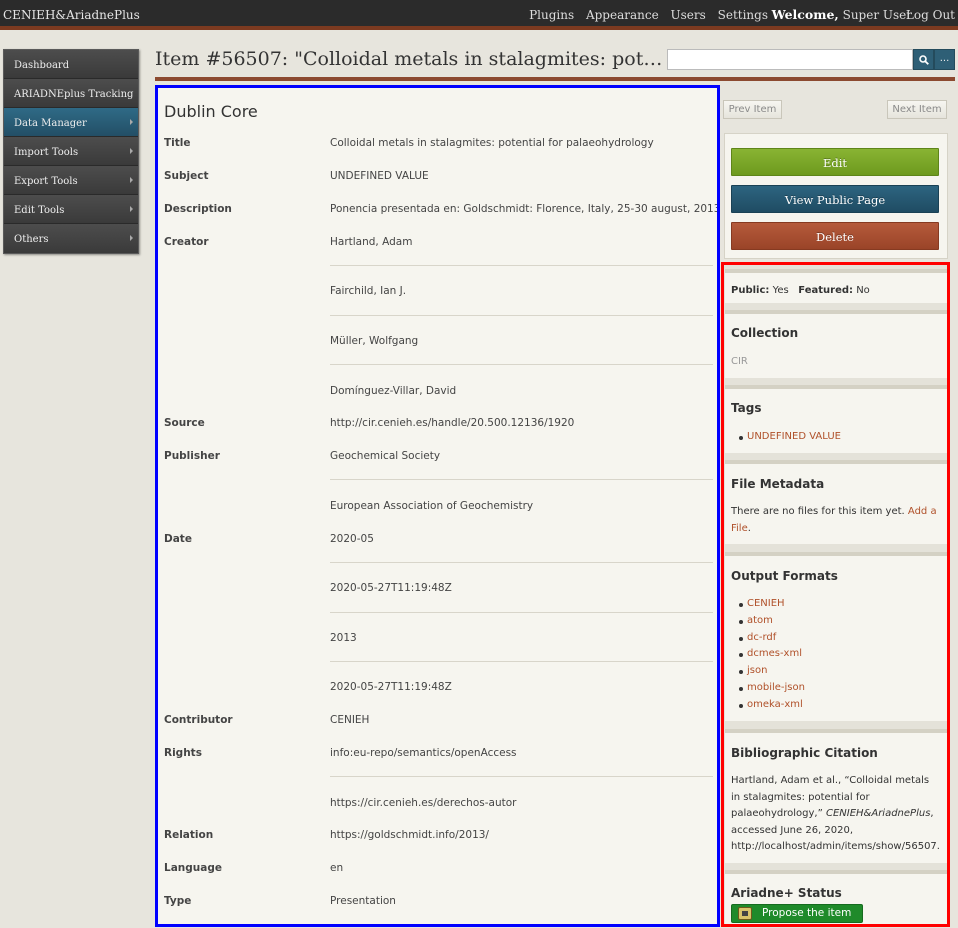 The height and width of the screenshot is (928, 958). What do you see at coordinates (343, 638) in the screenshot?
I see `field-value: 2013` at bounding box center [343, 638].